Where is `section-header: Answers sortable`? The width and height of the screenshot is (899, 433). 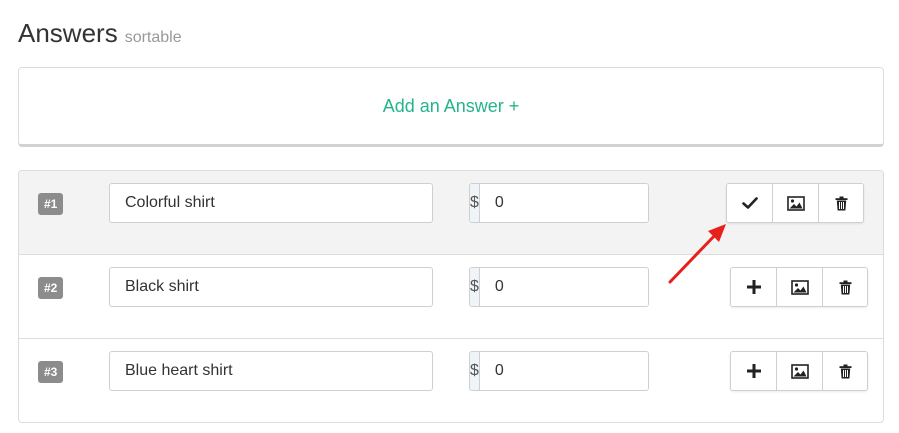 section-header: Answers sortable is located at coordinates (100, 33).